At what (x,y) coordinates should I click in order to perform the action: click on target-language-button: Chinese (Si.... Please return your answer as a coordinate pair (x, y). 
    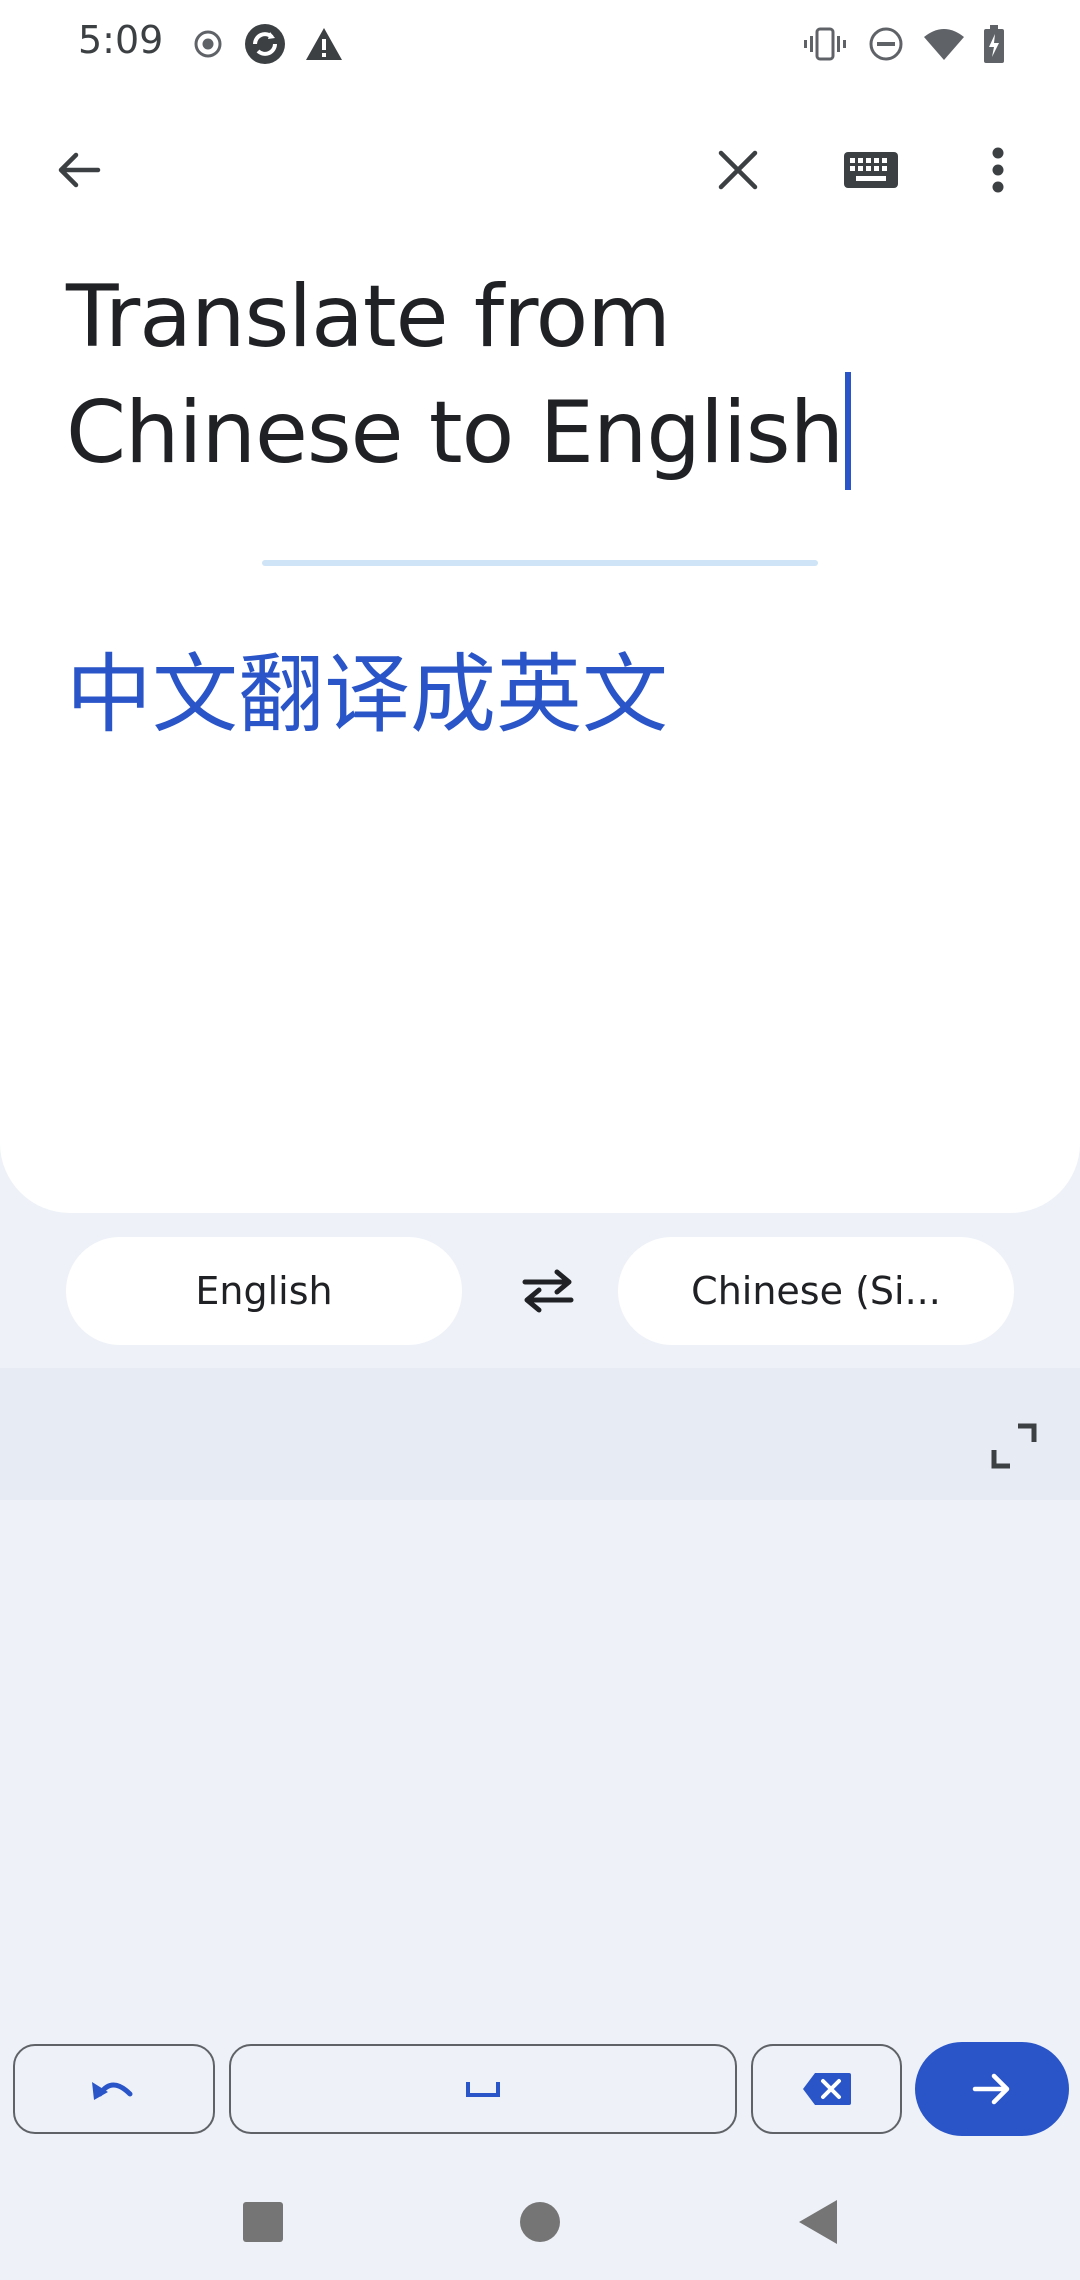
    Looking at the image, I should click on (816, 1291).